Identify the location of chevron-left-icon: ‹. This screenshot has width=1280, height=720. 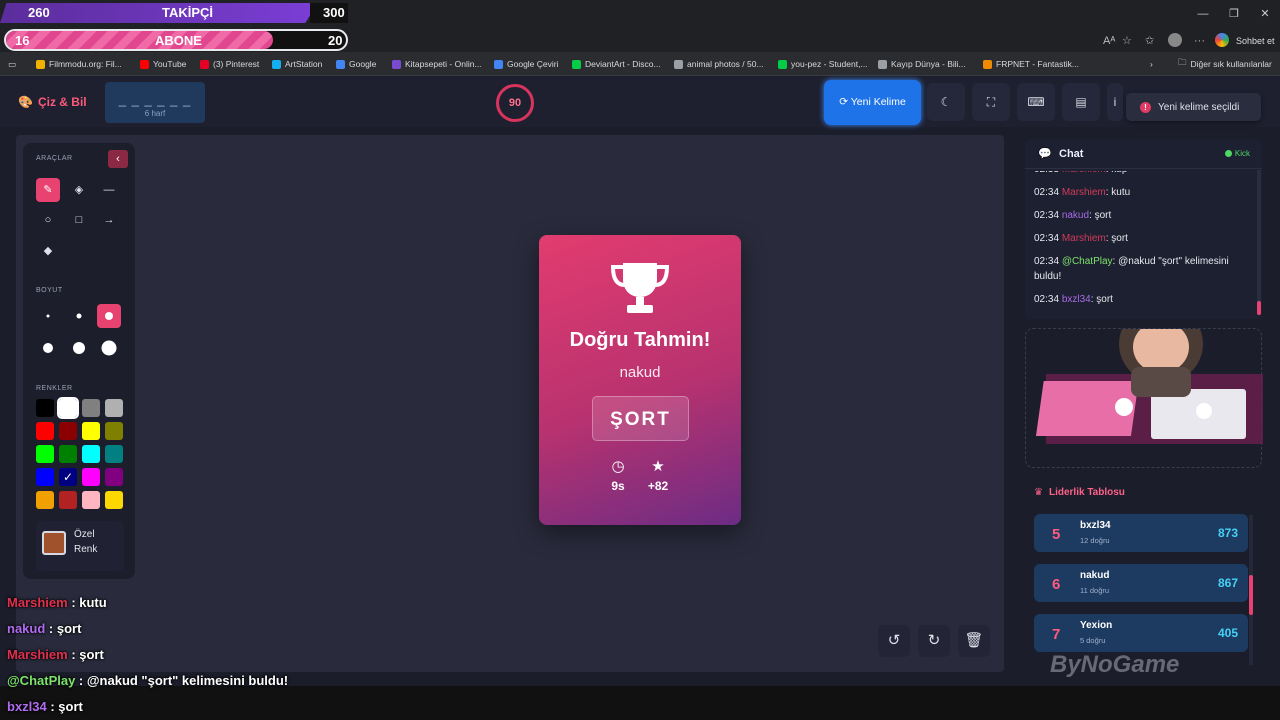
(118, 159).